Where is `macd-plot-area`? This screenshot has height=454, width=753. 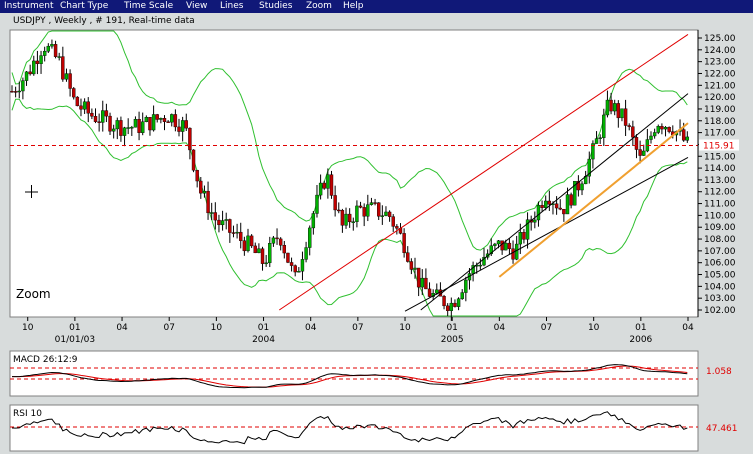
macd-plot-area is located at coordinates (354, 373).